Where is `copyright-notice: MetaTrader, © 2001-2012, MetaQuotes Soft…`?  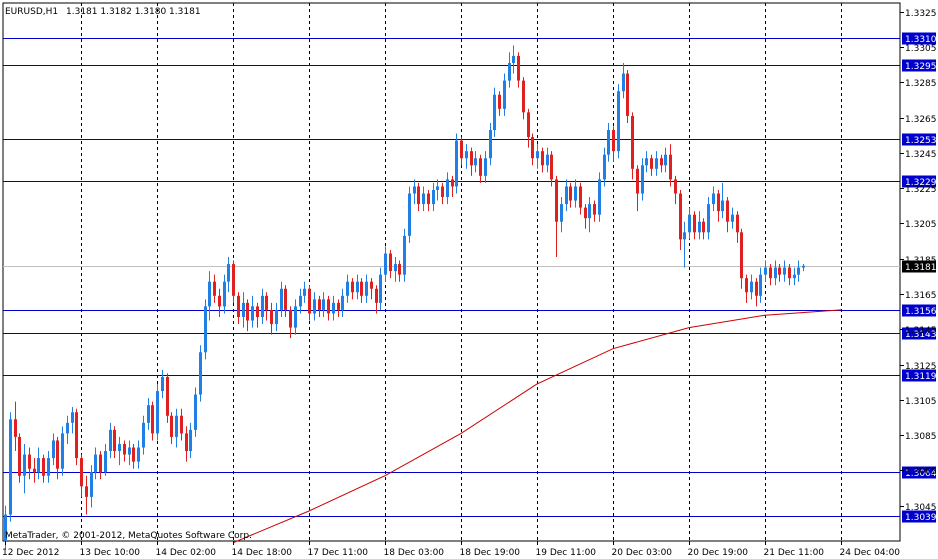 copyright-notice: MetaTrader, © 2001-2012, MetaQuotes Soft… is located at coordinates (128, 536).